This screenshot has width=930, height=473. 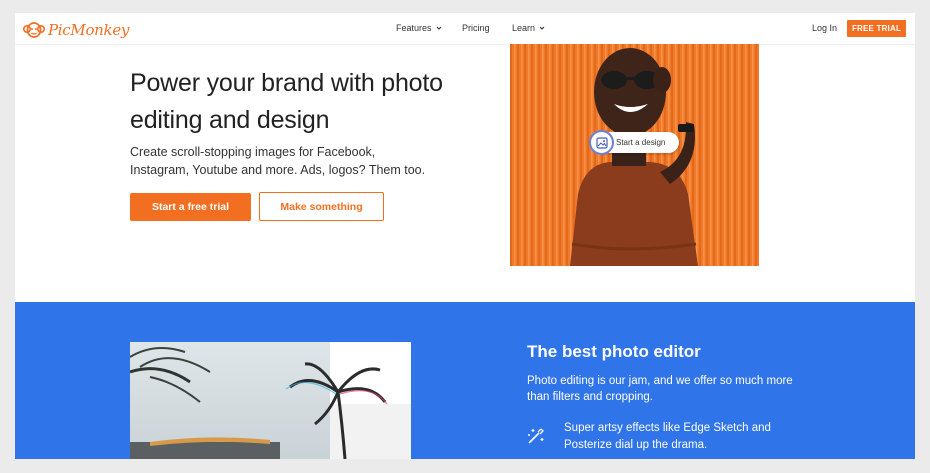 I want to click on nav-learn: Learn, so click(x=528, y=28).